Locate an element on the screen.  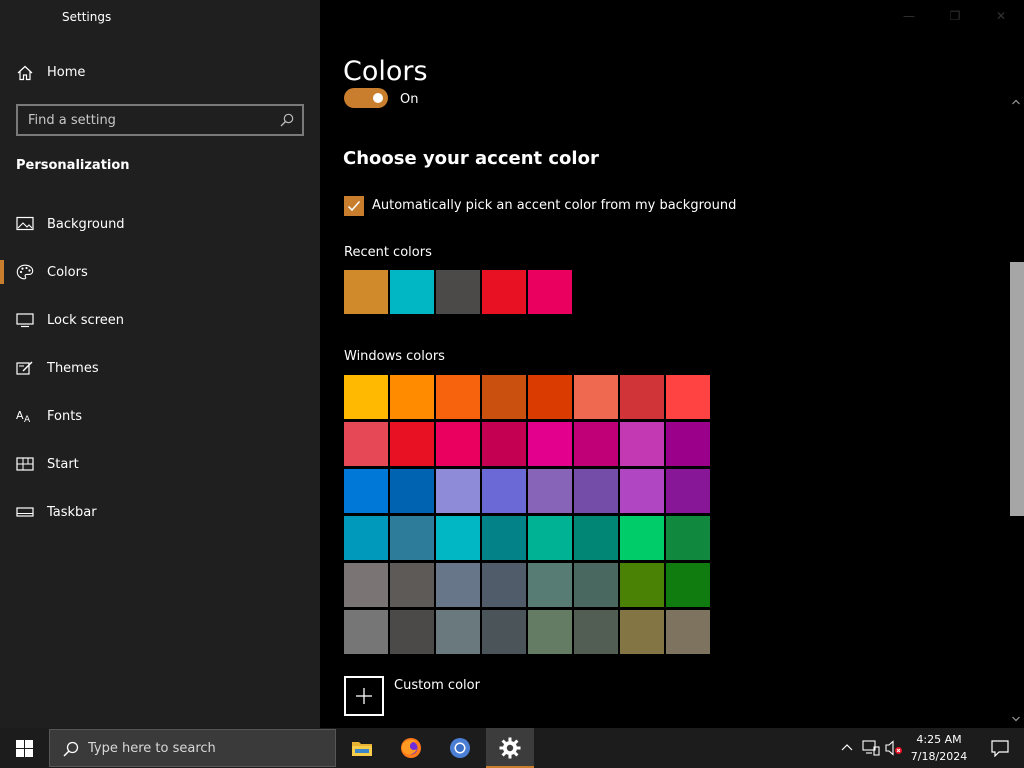
close-button: ✕ is located at coordinates (1001, 16).